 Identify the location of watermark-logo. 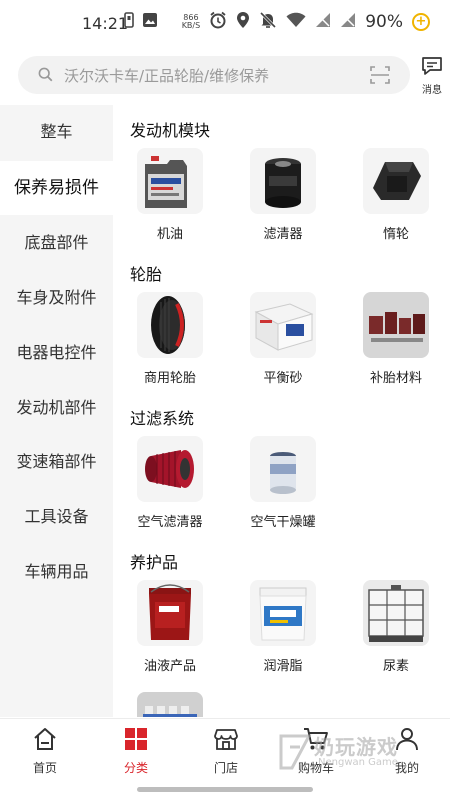
(295, 752).